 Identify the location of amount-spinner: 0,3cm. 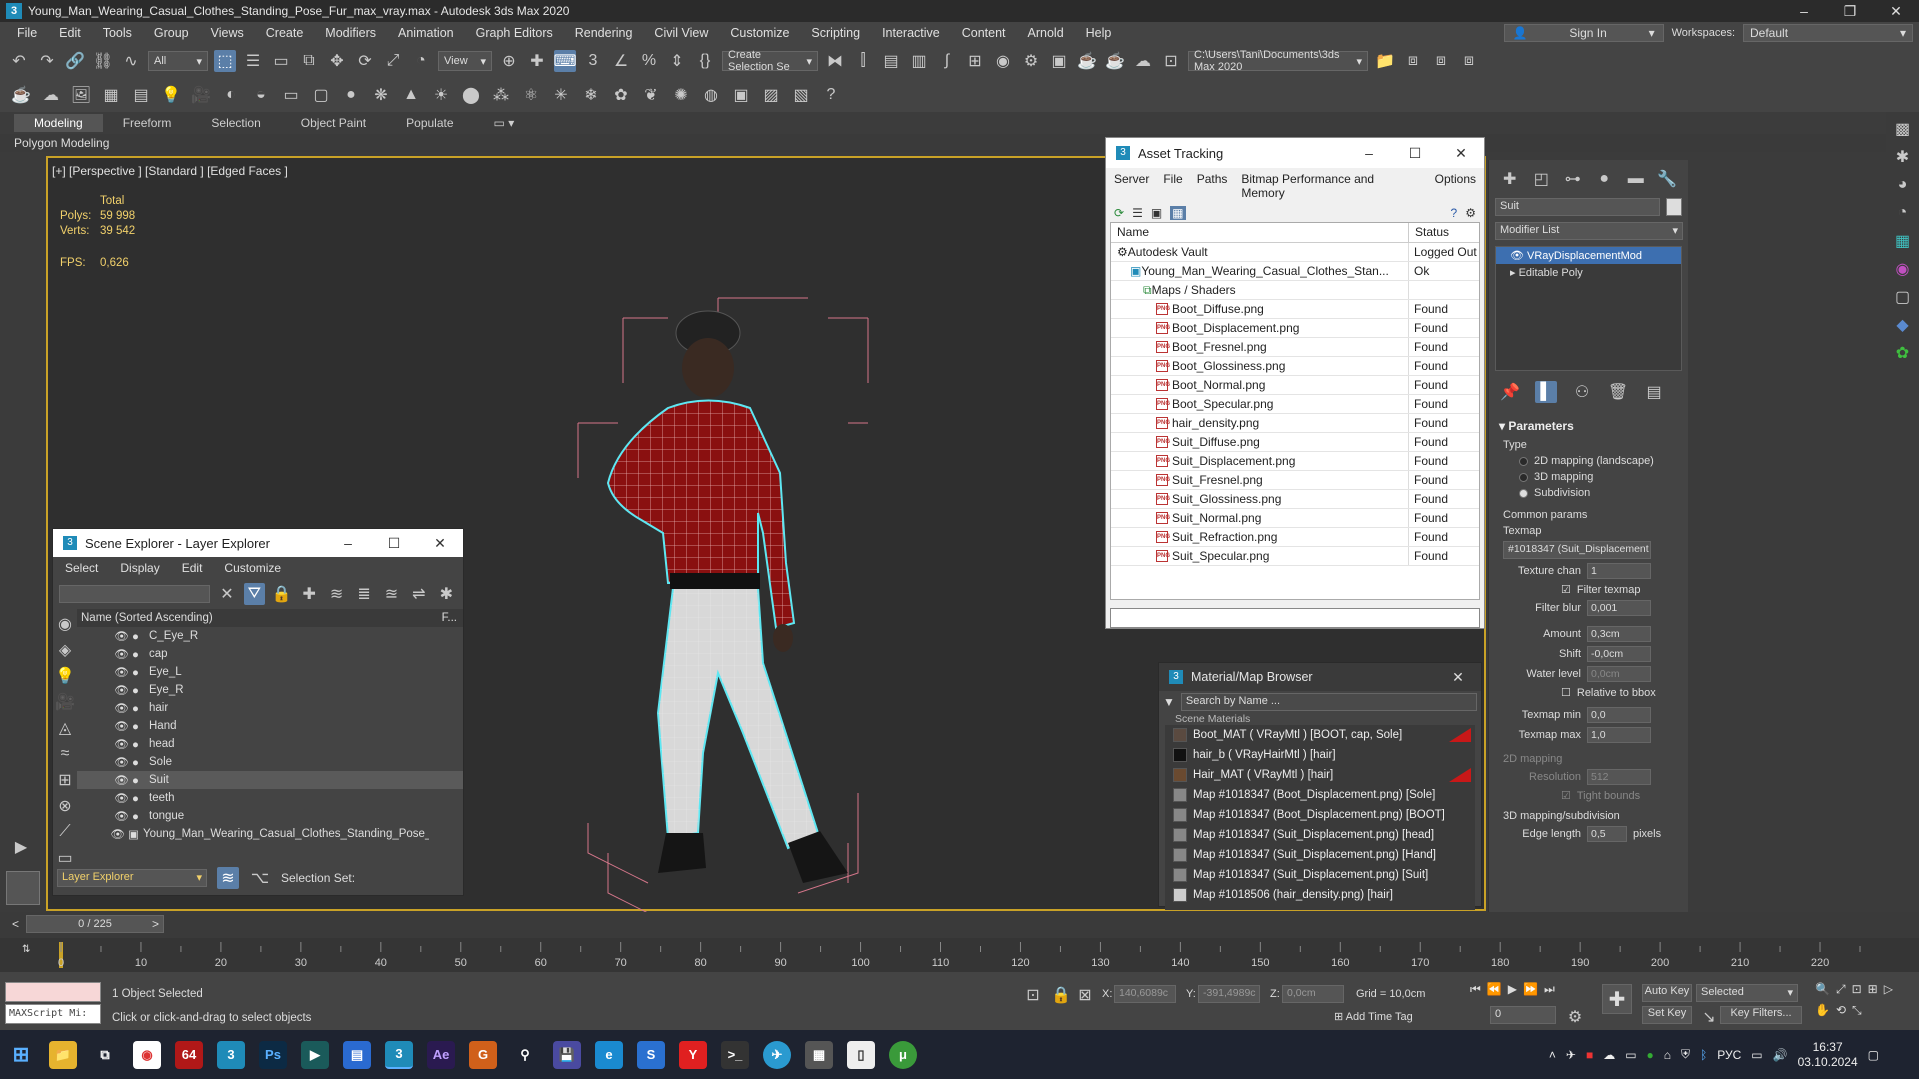
(1619, 634).